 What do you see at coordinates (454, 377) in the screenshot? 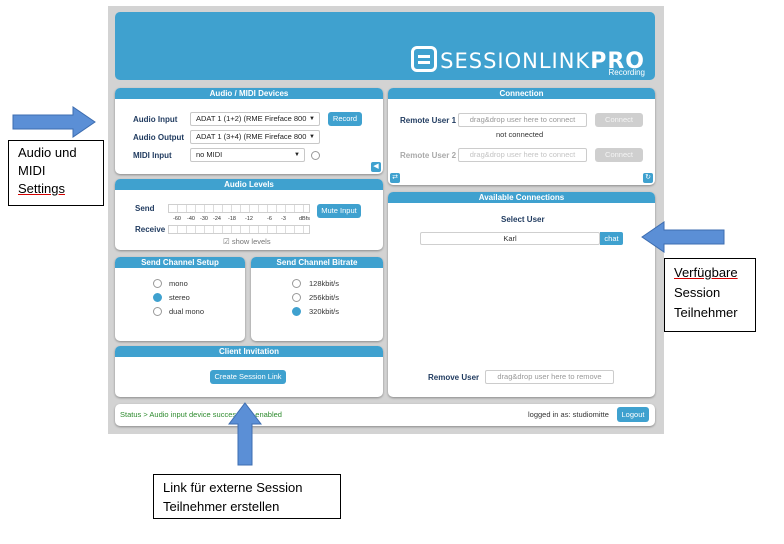
I see `remove-user-label: Remove User` at bounding box center [454, 377].